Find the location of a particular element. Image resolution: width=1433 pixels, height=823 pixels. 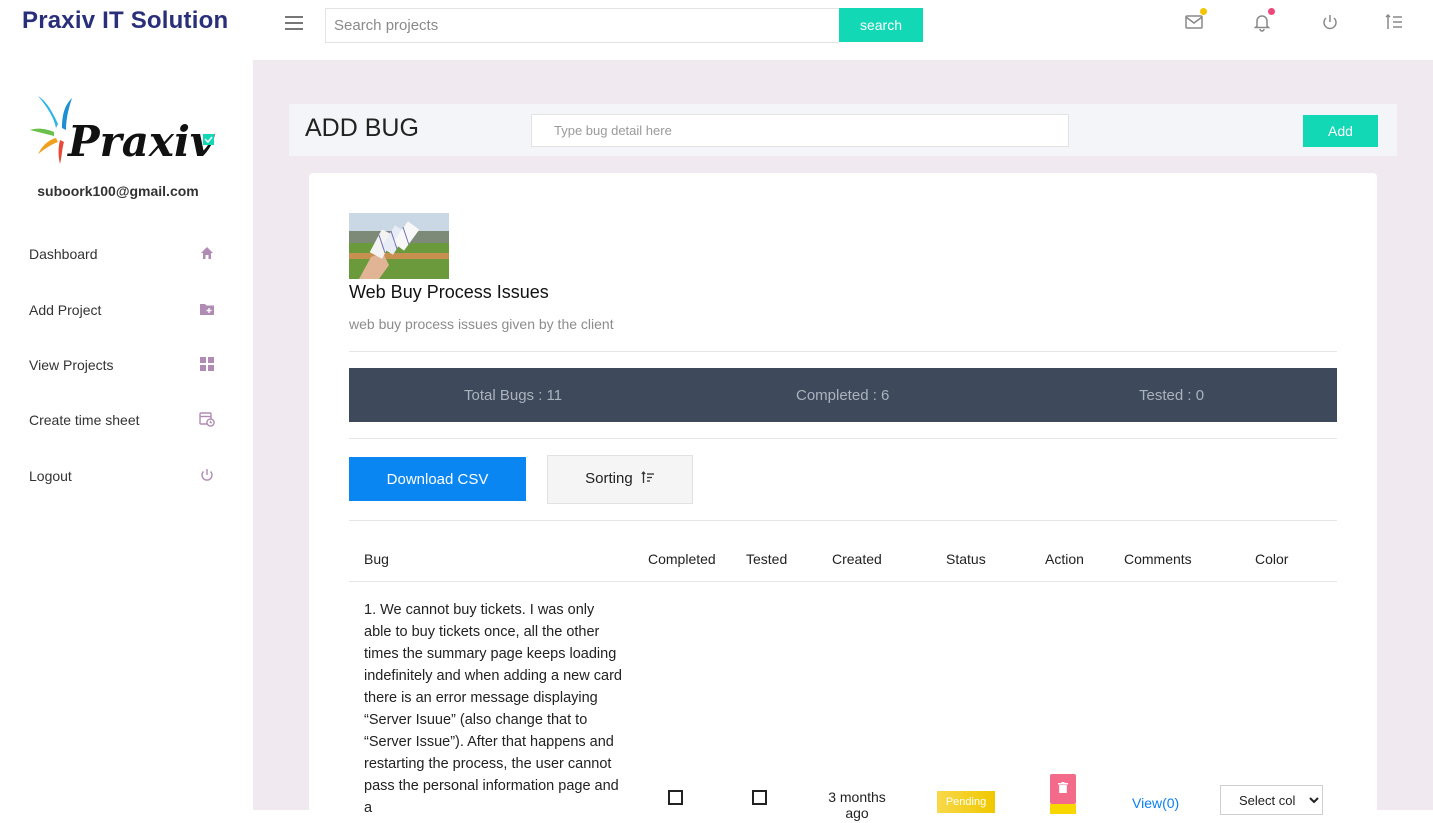

sidebar-item-label: Logout is located at coordinates (50, 476).